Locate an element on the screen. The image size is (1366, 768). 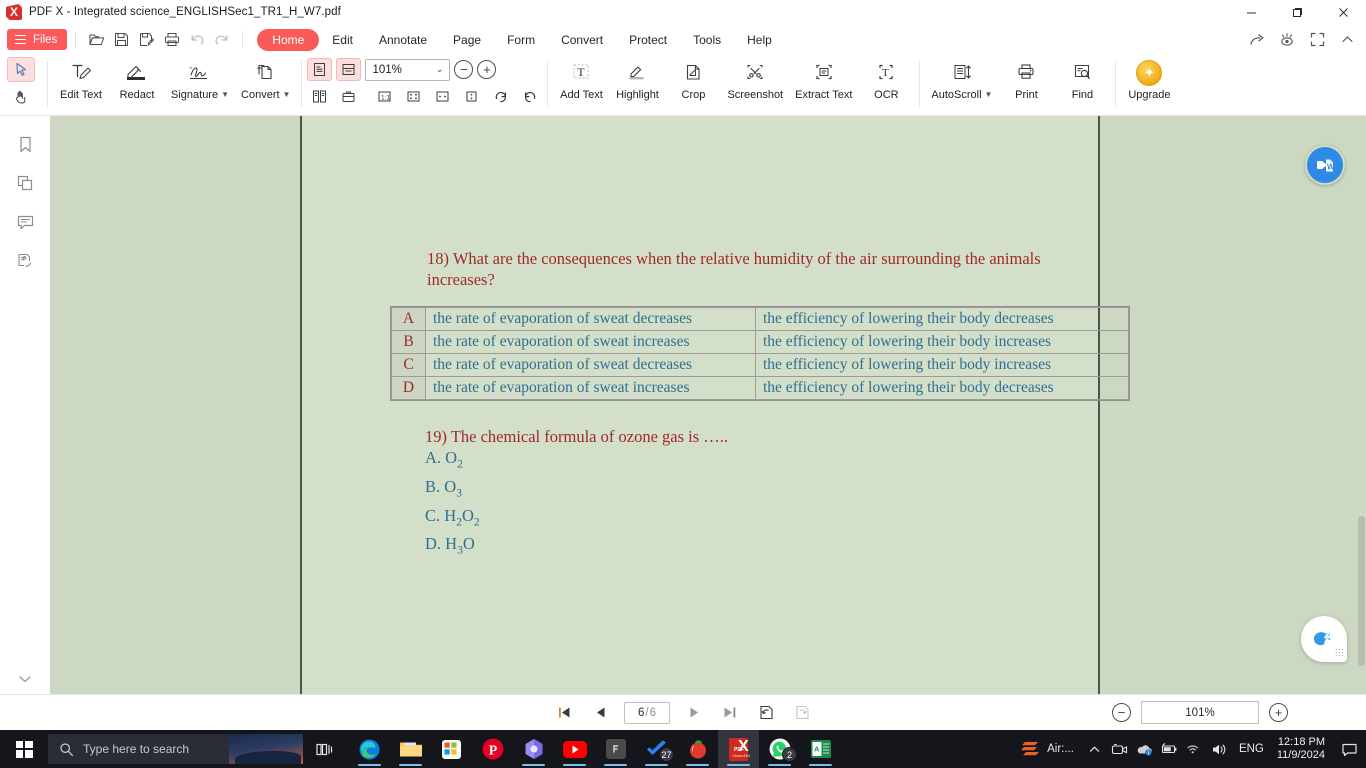
tab-tools: Tools is located at coordinates (707, 40).